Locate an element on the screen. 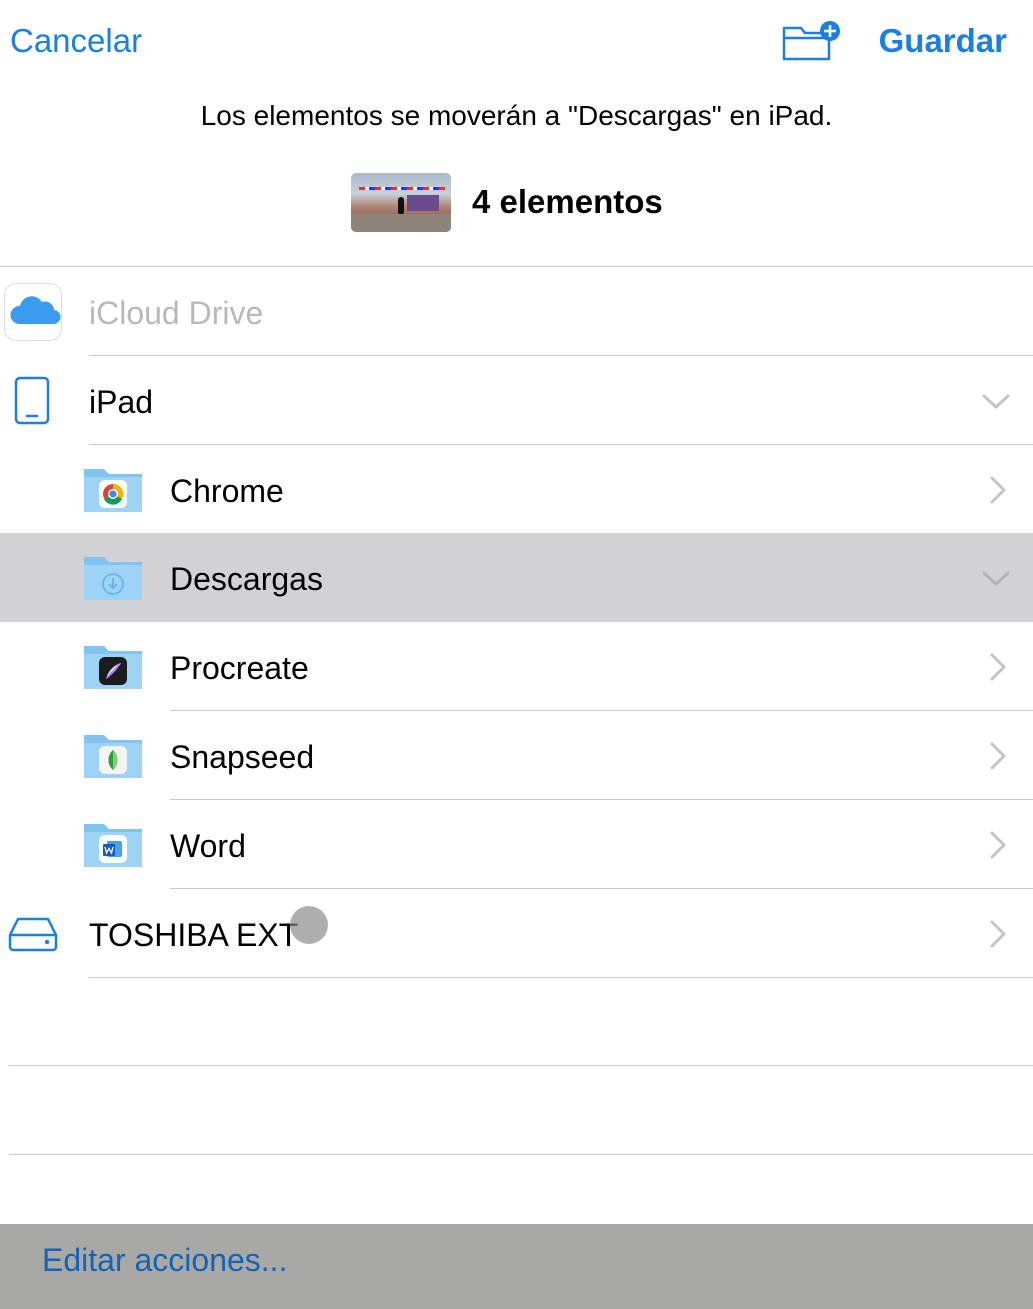  word-icon is located at coordinates (113, 849).